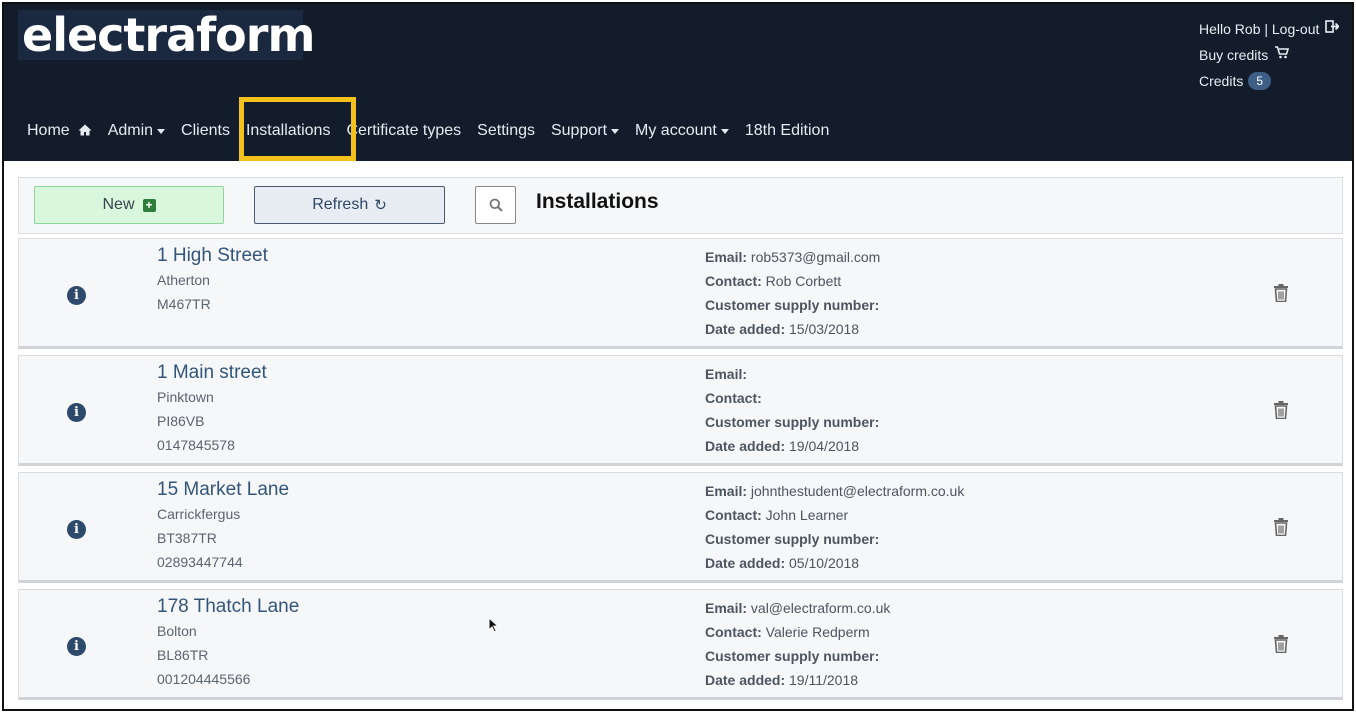 This screenshot has width=1356, height=713. What do you see at coordinates (48, 130) in the screenshot?
I see `nav-home-label: Home` at bounding box center [48, 130].